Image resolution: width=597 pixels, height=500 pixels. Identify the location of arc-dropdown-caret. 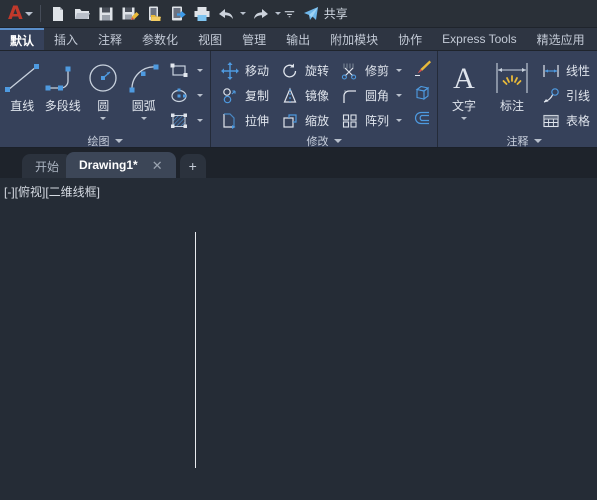
(143, 118).